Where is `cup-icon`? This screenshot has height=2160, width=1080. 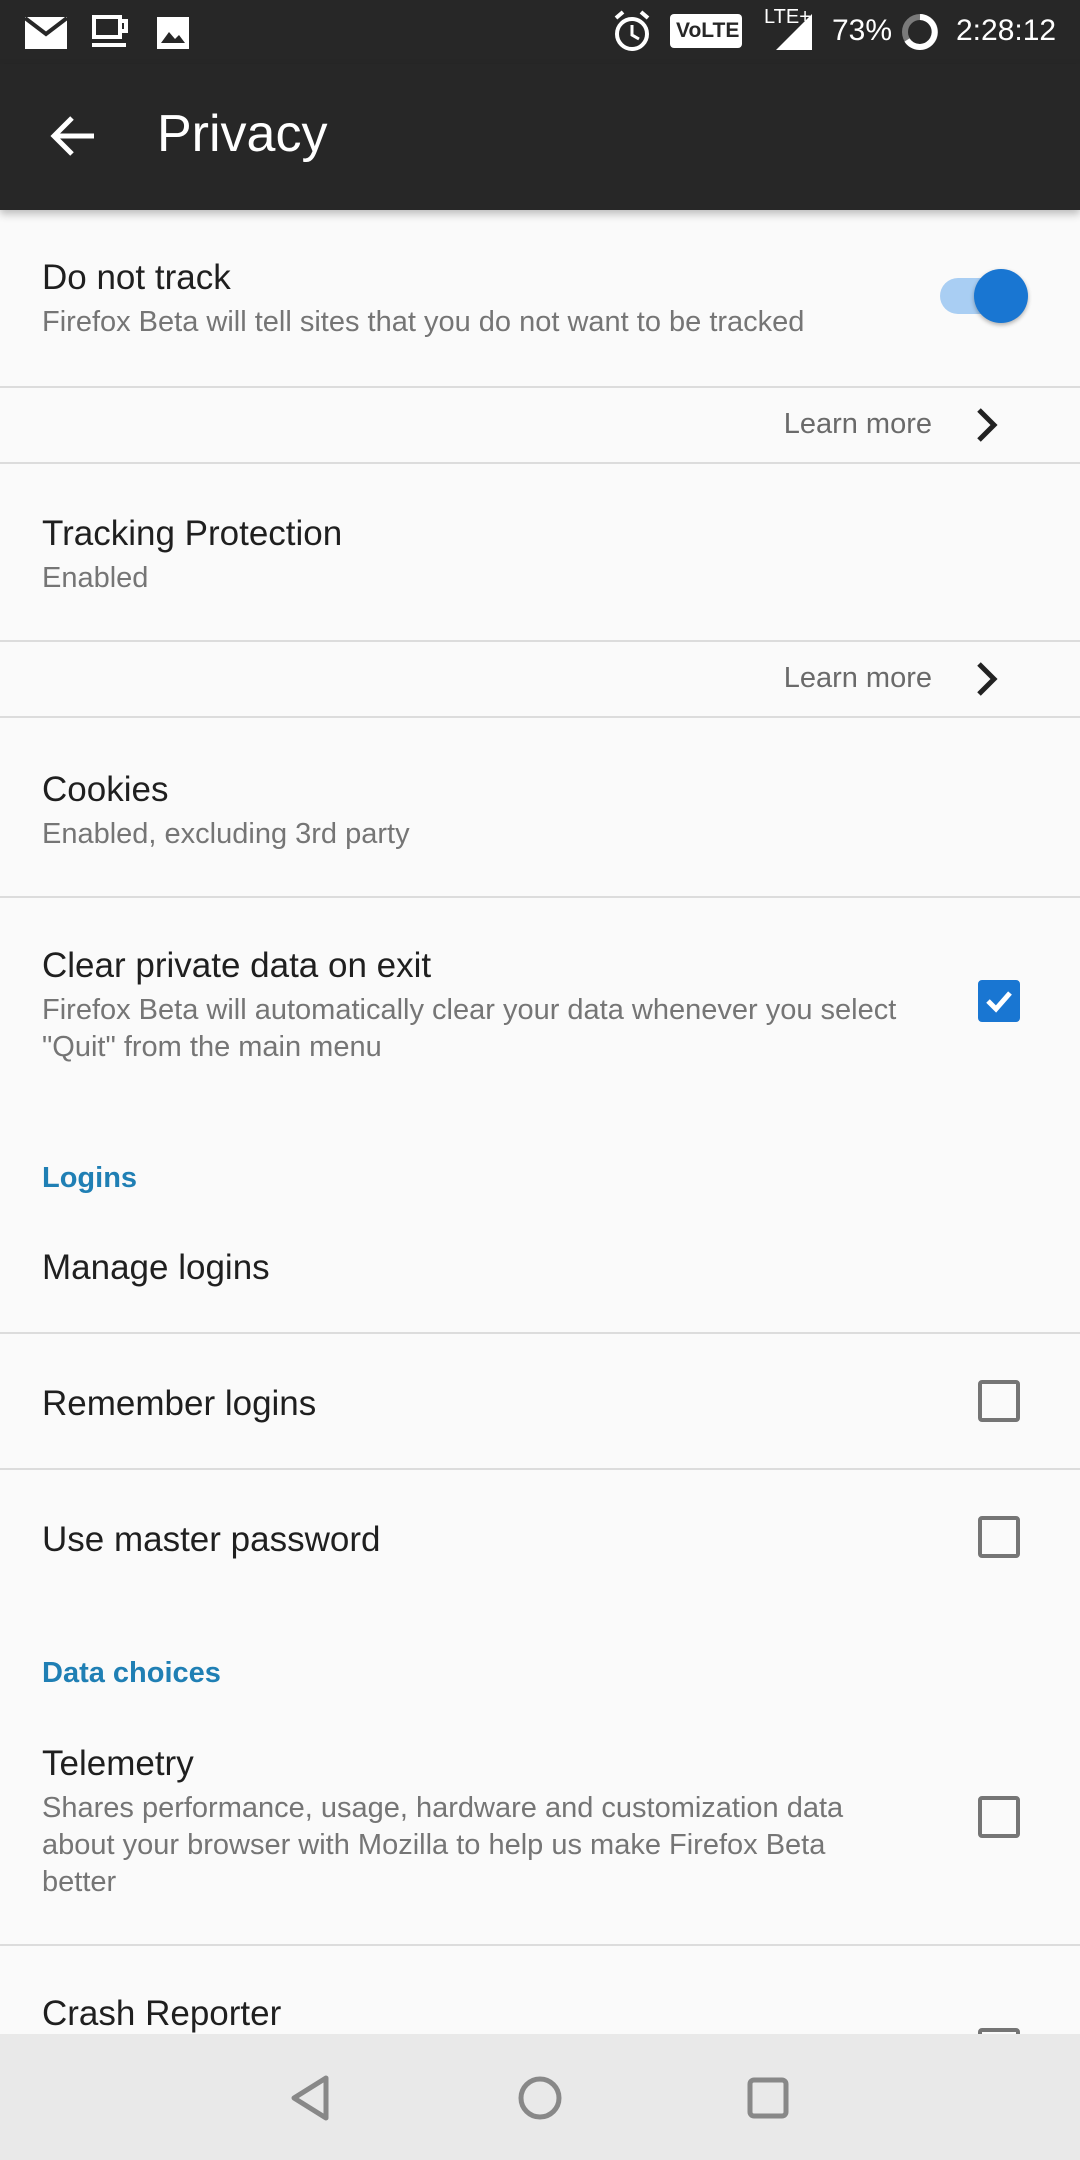
cup-icon is located at coordinates (110, 31).